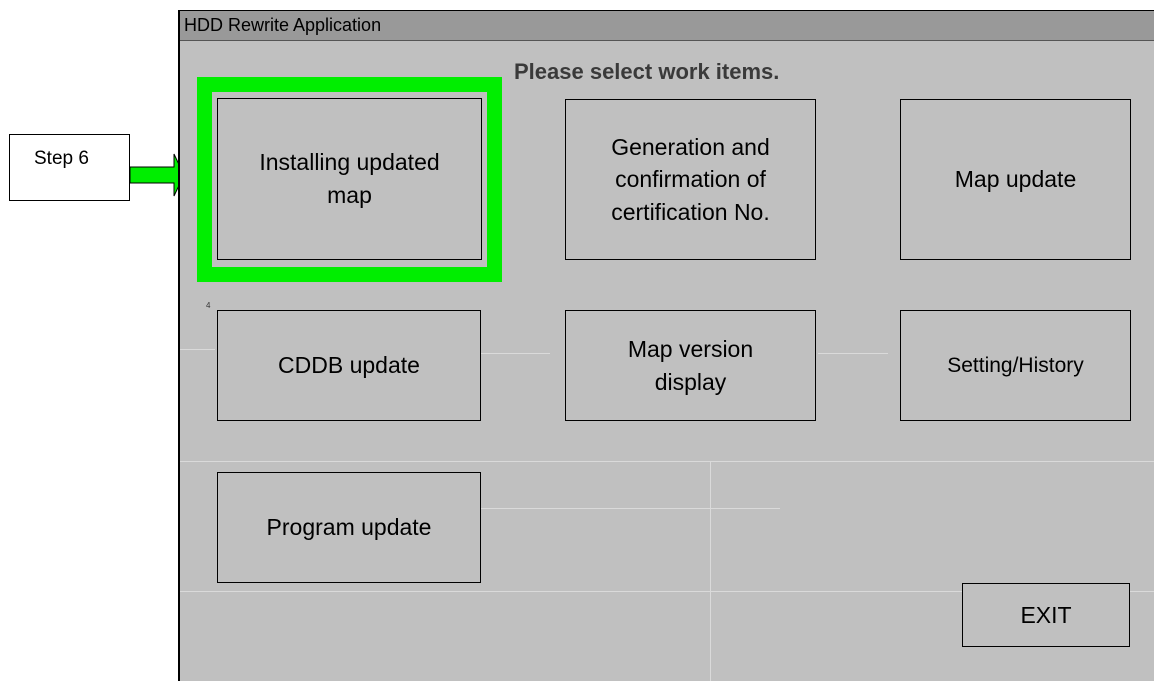 The height and width of the screenshot is (681, 1154). I want to click on cddb-update-button: CDDB update, so click(349, 365).